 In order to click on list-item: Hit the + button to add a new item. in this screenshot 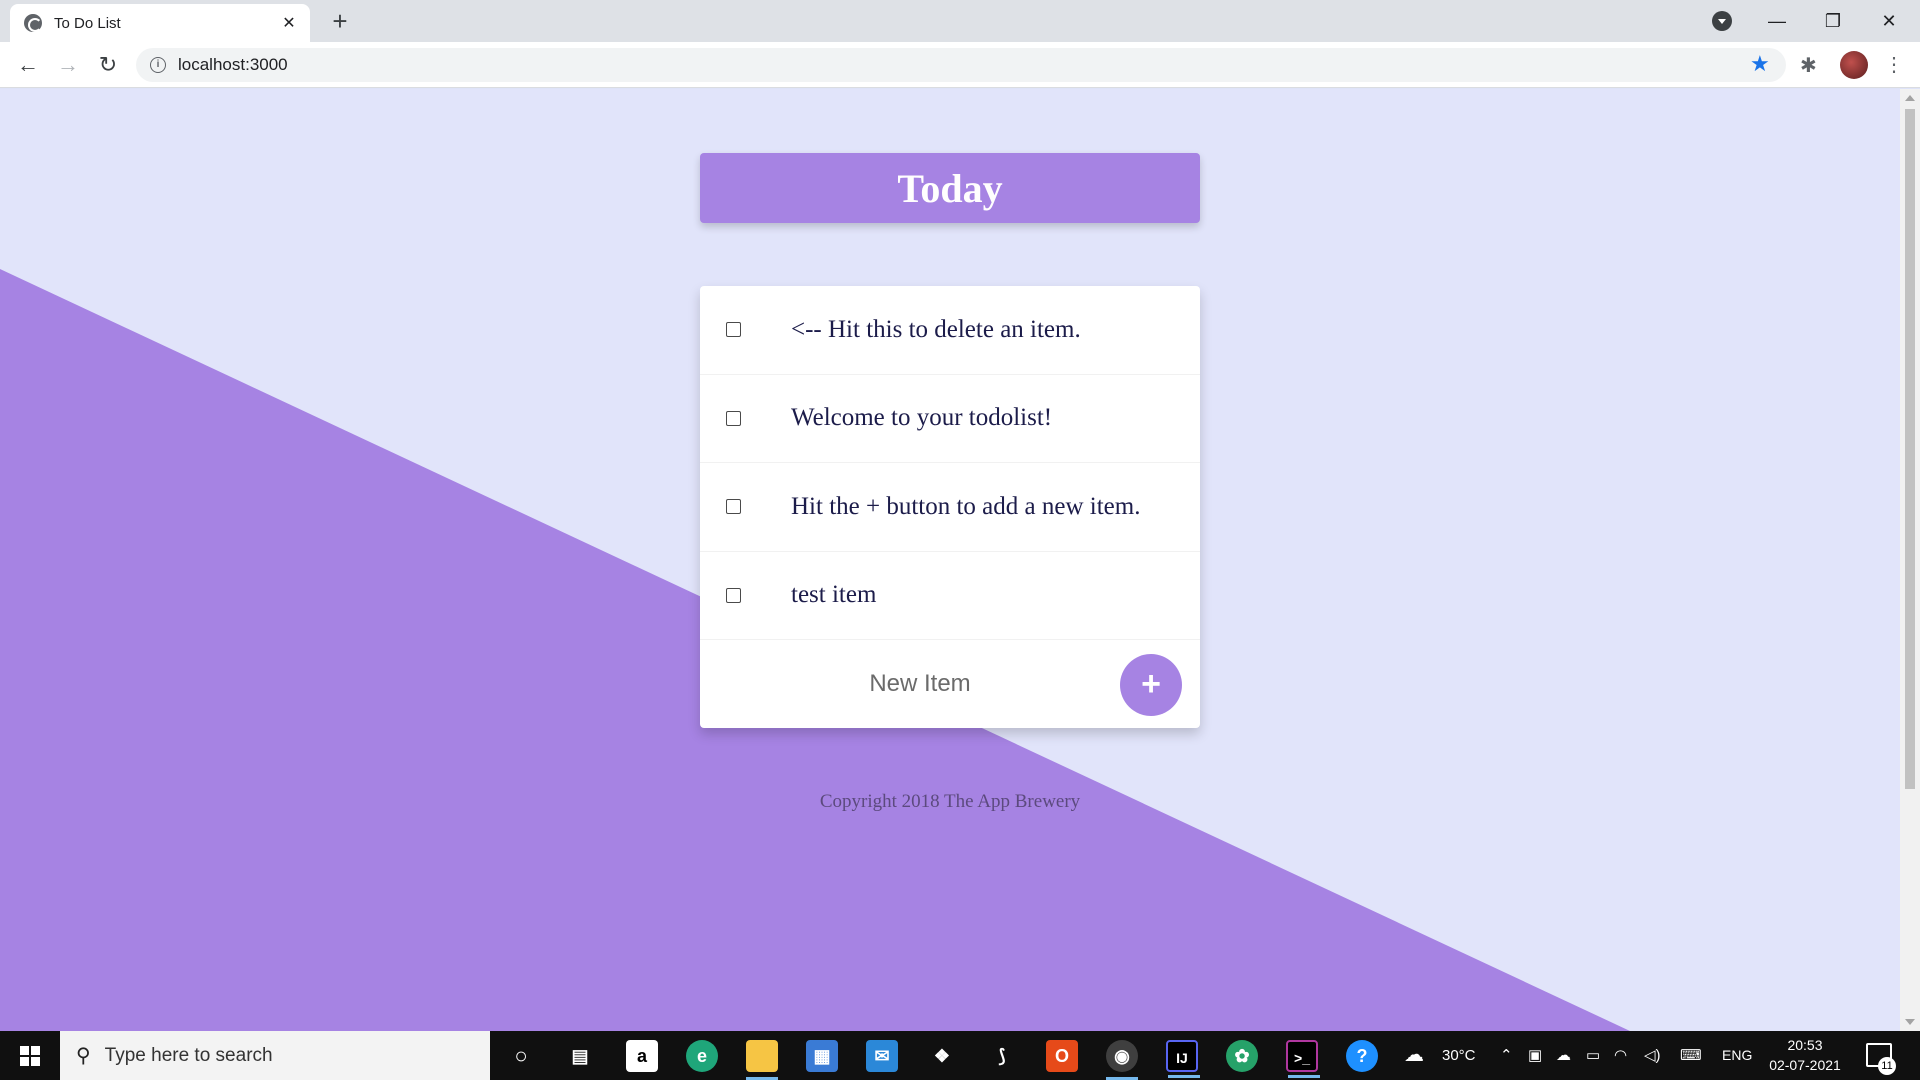, I will do `click(950, 507)`.